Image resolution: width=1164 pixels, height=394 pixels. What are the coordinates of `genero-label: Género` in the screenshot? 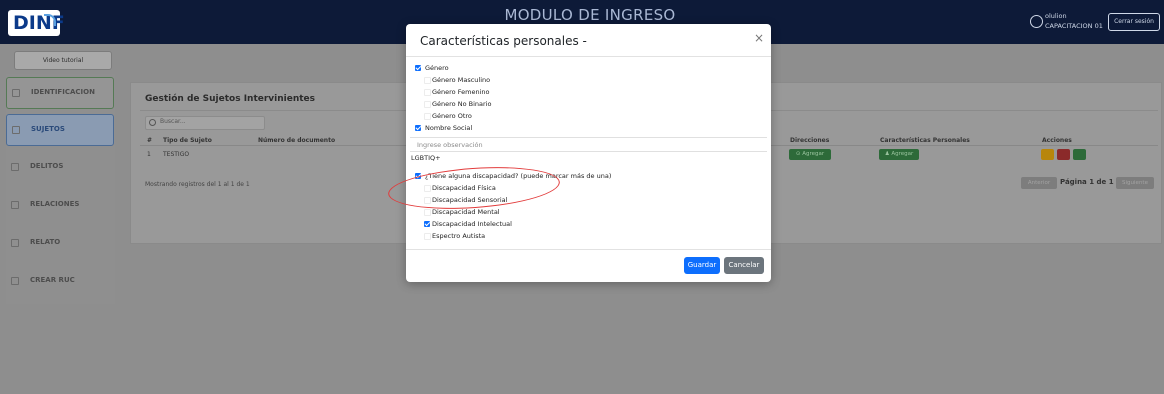 It's located at (437, 68).